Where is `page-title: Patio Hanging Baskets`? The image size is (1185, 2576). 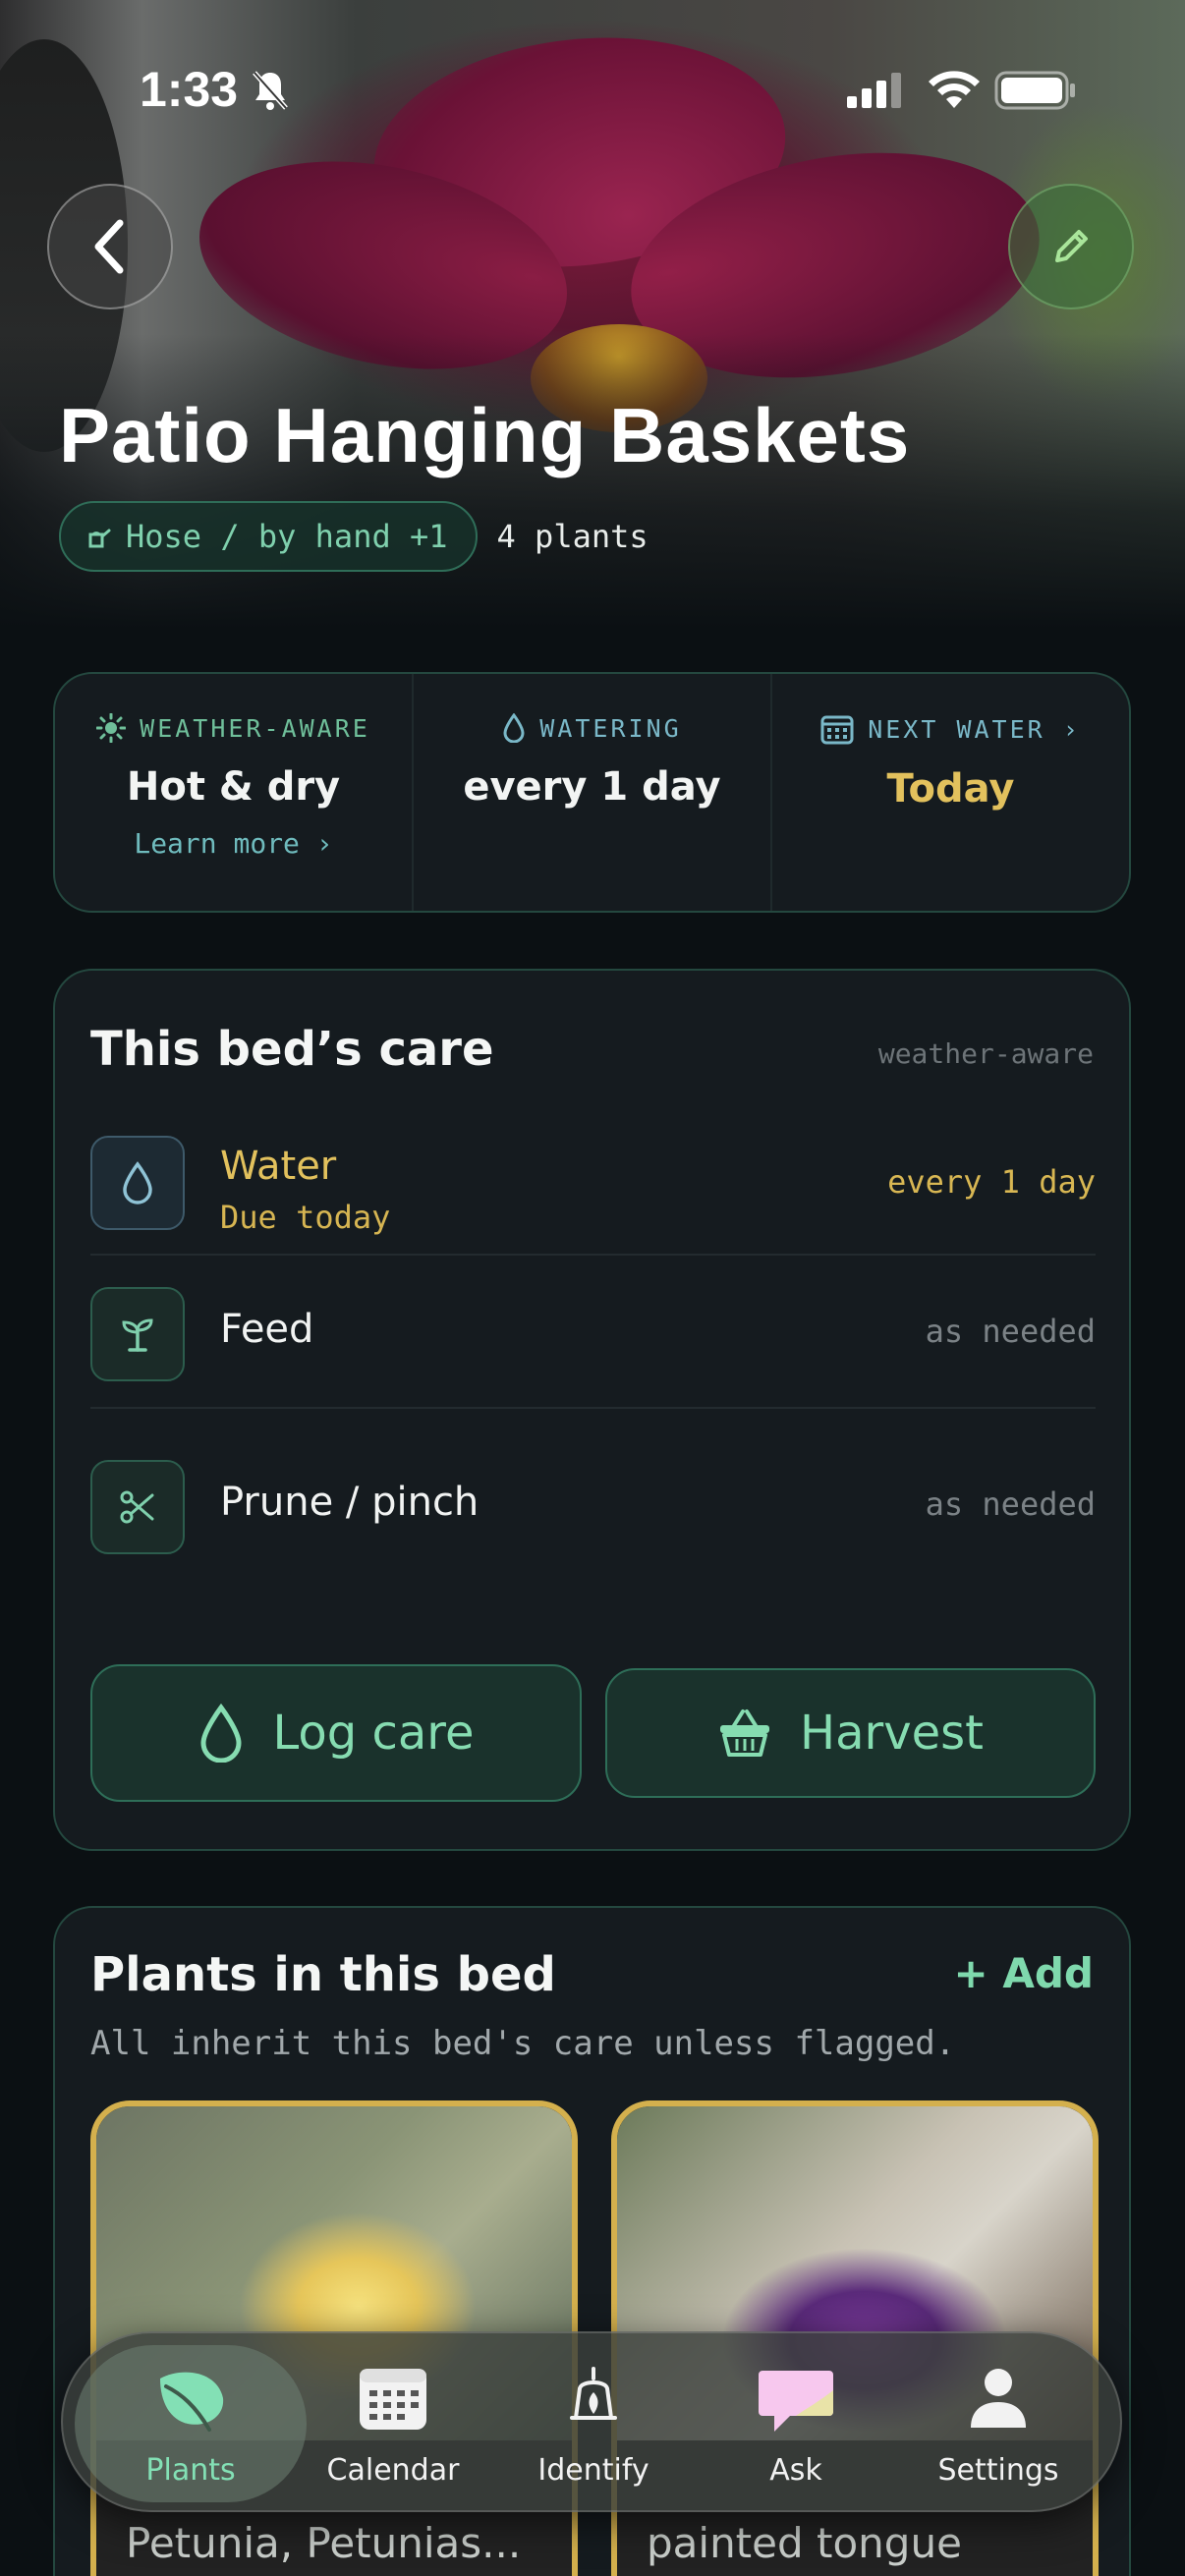 page-title: Patio Hanging Baskets is located at coordinates (485, 435).